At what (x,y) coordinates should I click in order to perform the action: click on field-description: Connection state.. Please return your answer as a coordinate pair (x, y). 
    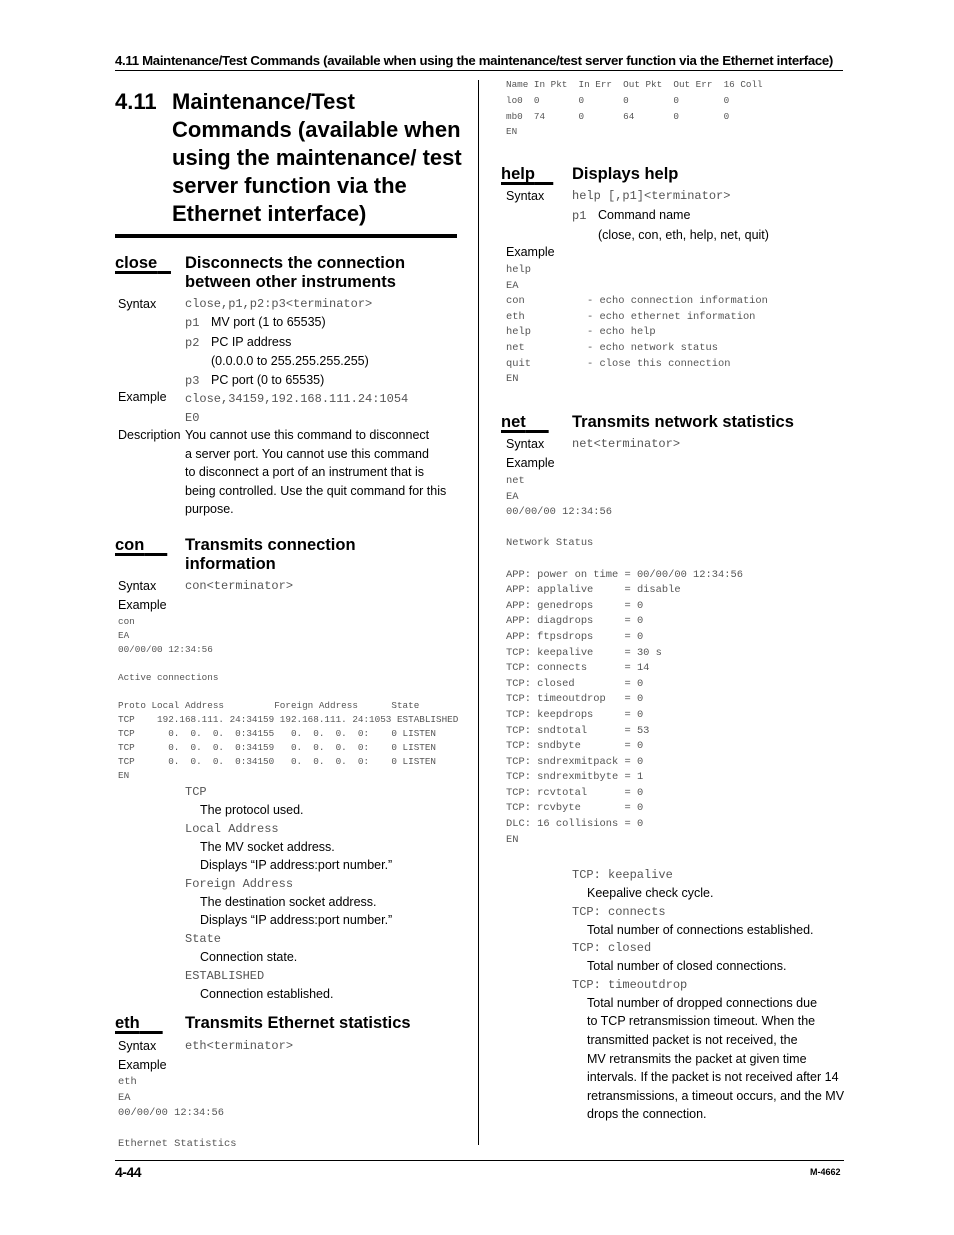
    Looking at the image, I should click on (249, 956).